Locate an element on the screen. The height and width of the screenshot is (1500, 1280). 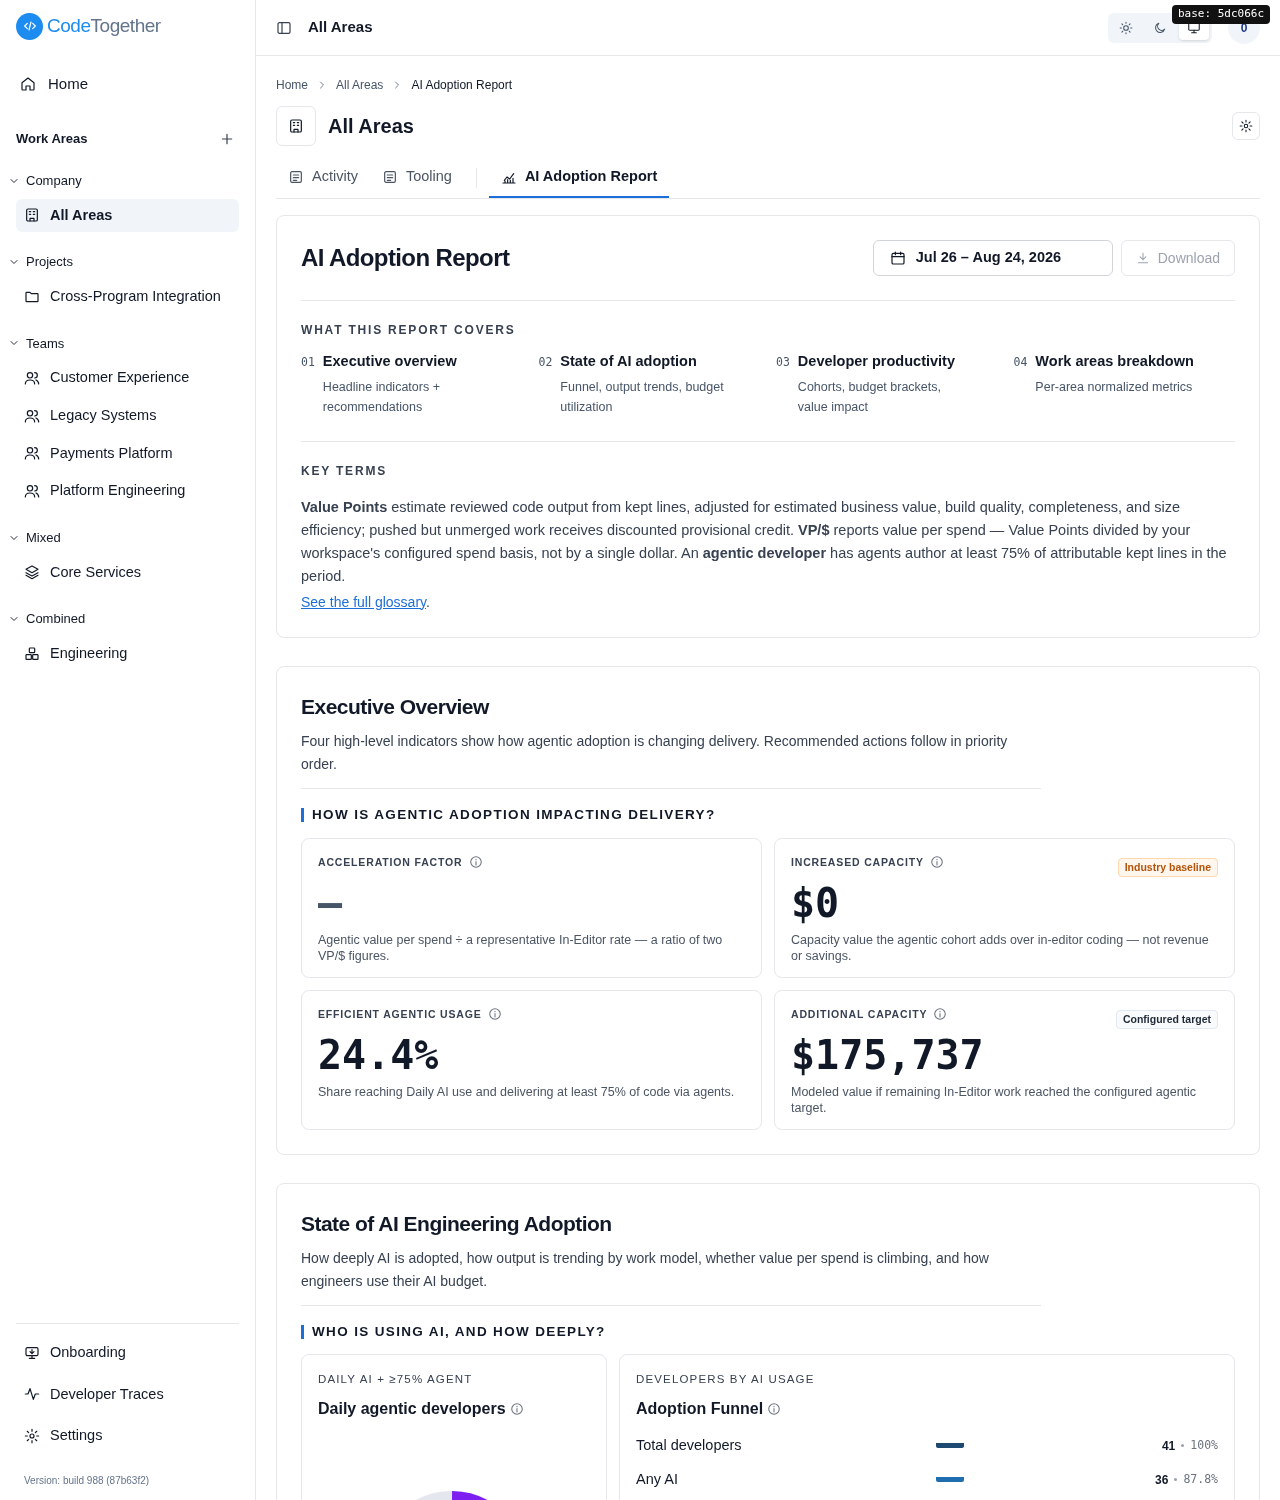
sidebar-item: Legacy Systems is located at coordinates (127, 415).